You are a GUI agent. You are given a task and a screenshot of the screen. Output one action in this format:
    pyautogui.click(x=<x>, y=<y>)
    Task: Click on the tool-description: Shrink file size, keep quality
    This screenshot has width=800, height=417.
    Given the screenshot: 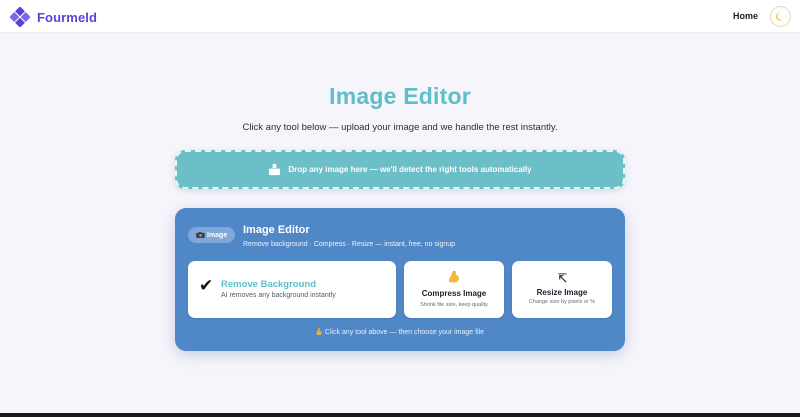 What is the action you would take?
    pyautogui.click(x=454, y=305)
    